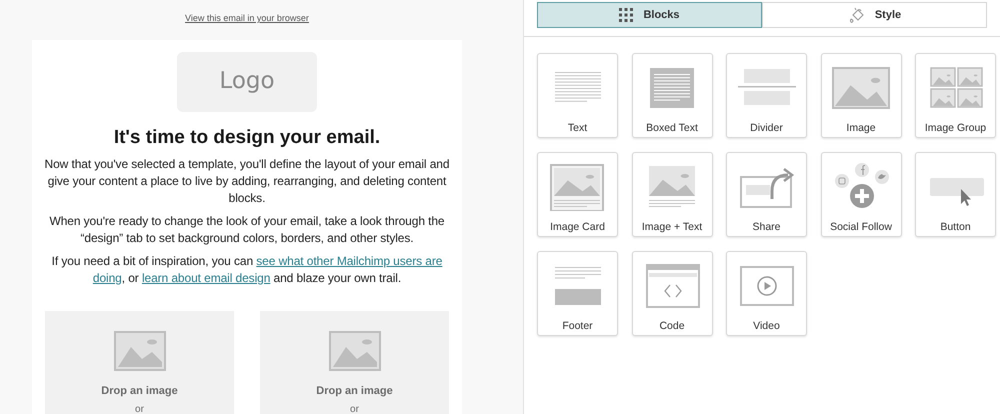 The height and width of the screenshot is (414, 1000). What do you see at coordinates (247, 181) in the screenshot?
I see `body-paragraph: Now that you've selected a template, you'll define the layout of your email and give your content a place to live by adding, rearranging, and deleting content blocks.` at bounding box center [247, 181].